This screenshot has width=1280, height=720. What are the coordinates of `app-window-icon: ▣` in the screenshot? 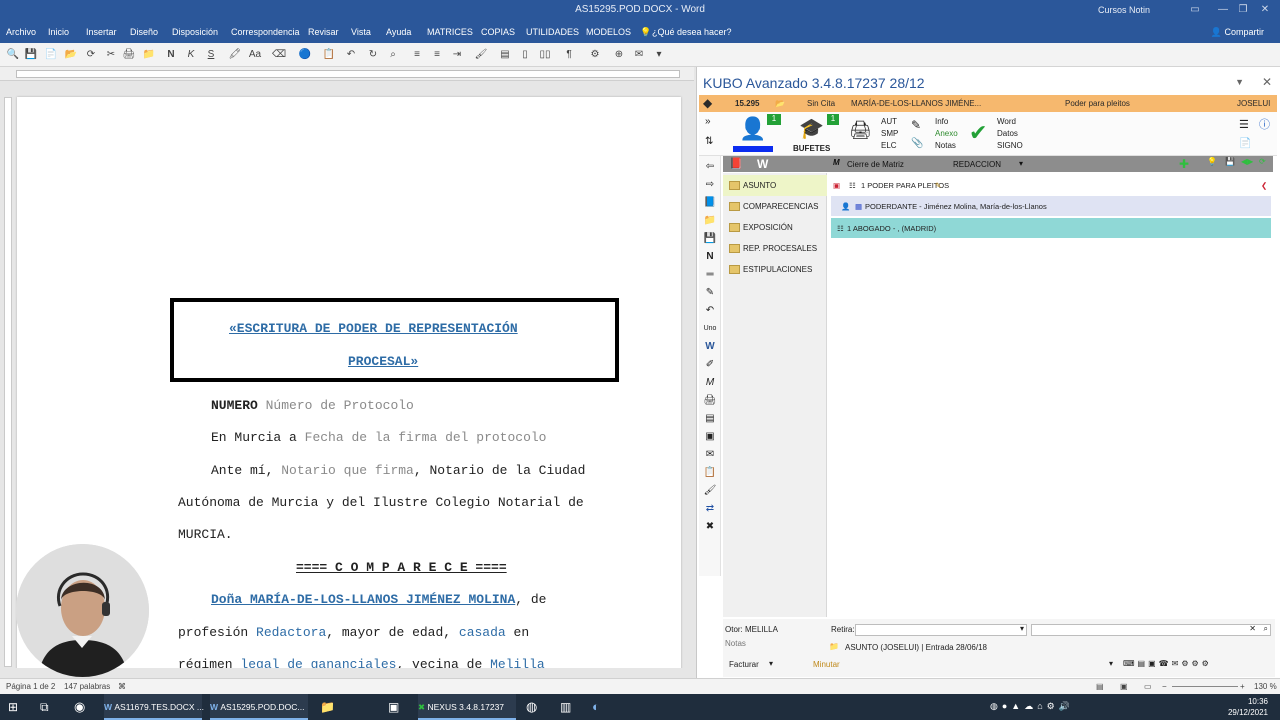 It's located at (393, 710).